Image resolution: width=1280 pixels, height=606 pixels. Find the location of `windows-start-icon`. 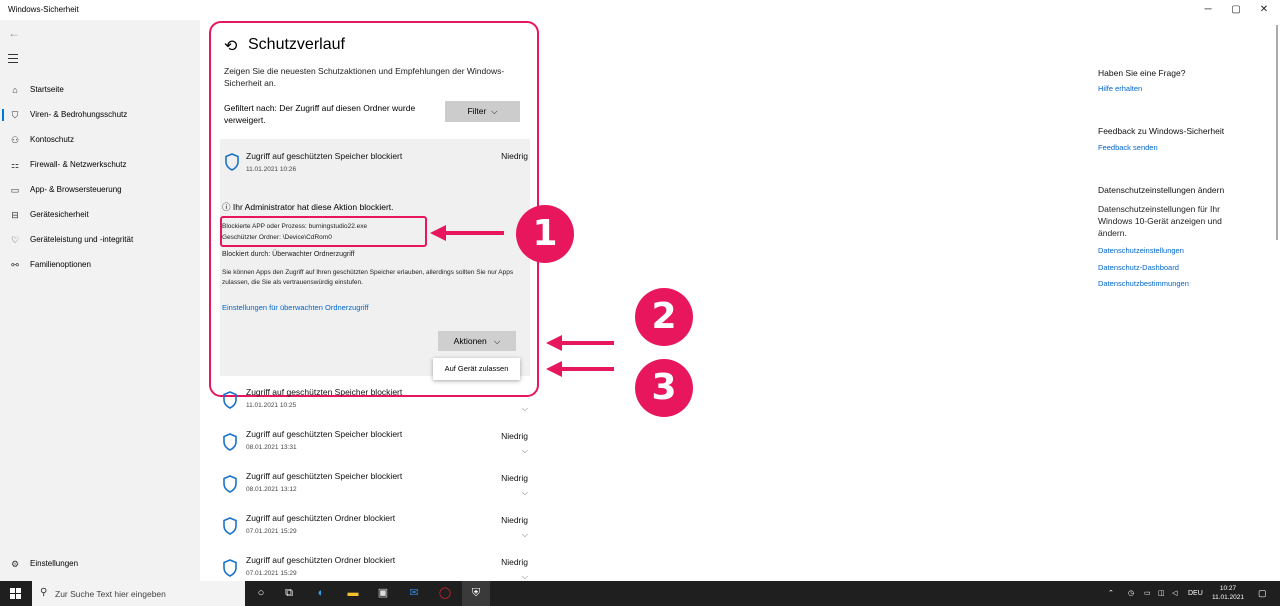

windows-start-icon is located at coordinates (15, 593).